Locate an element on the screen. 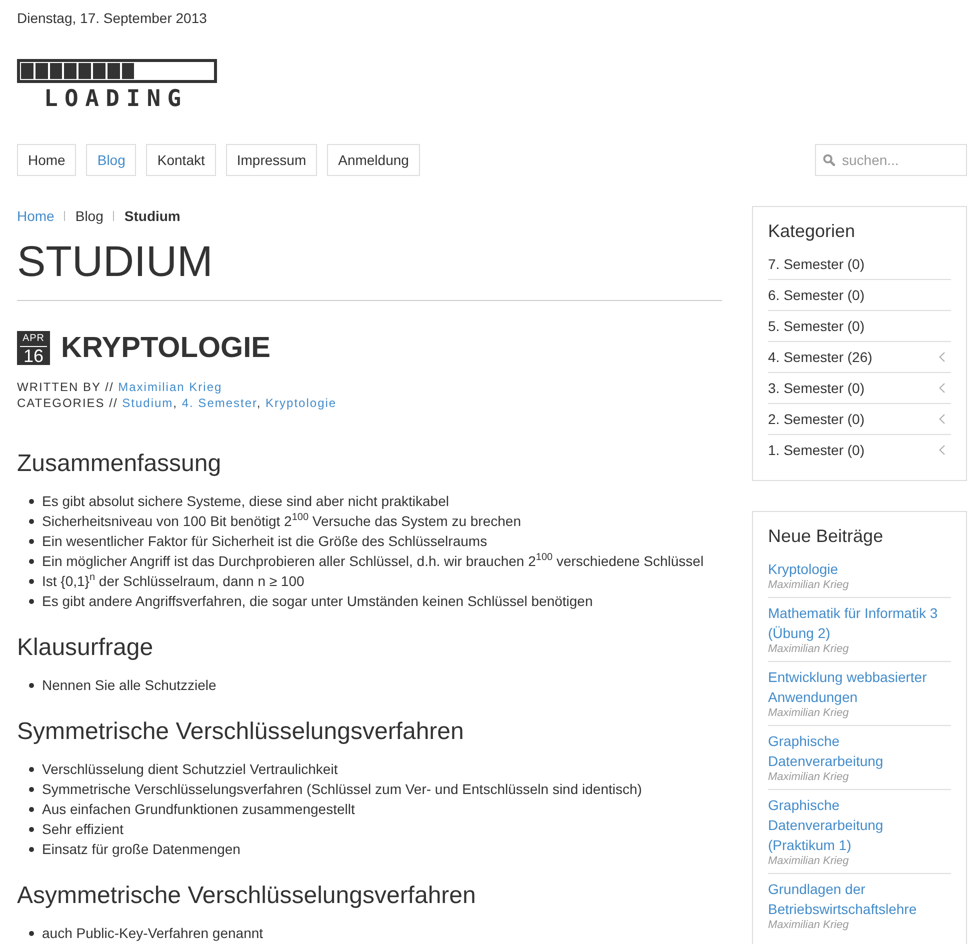 The height and width of the screenshot is (944, 980). category-link: Kryptologie is located at coordinates (301, 403).